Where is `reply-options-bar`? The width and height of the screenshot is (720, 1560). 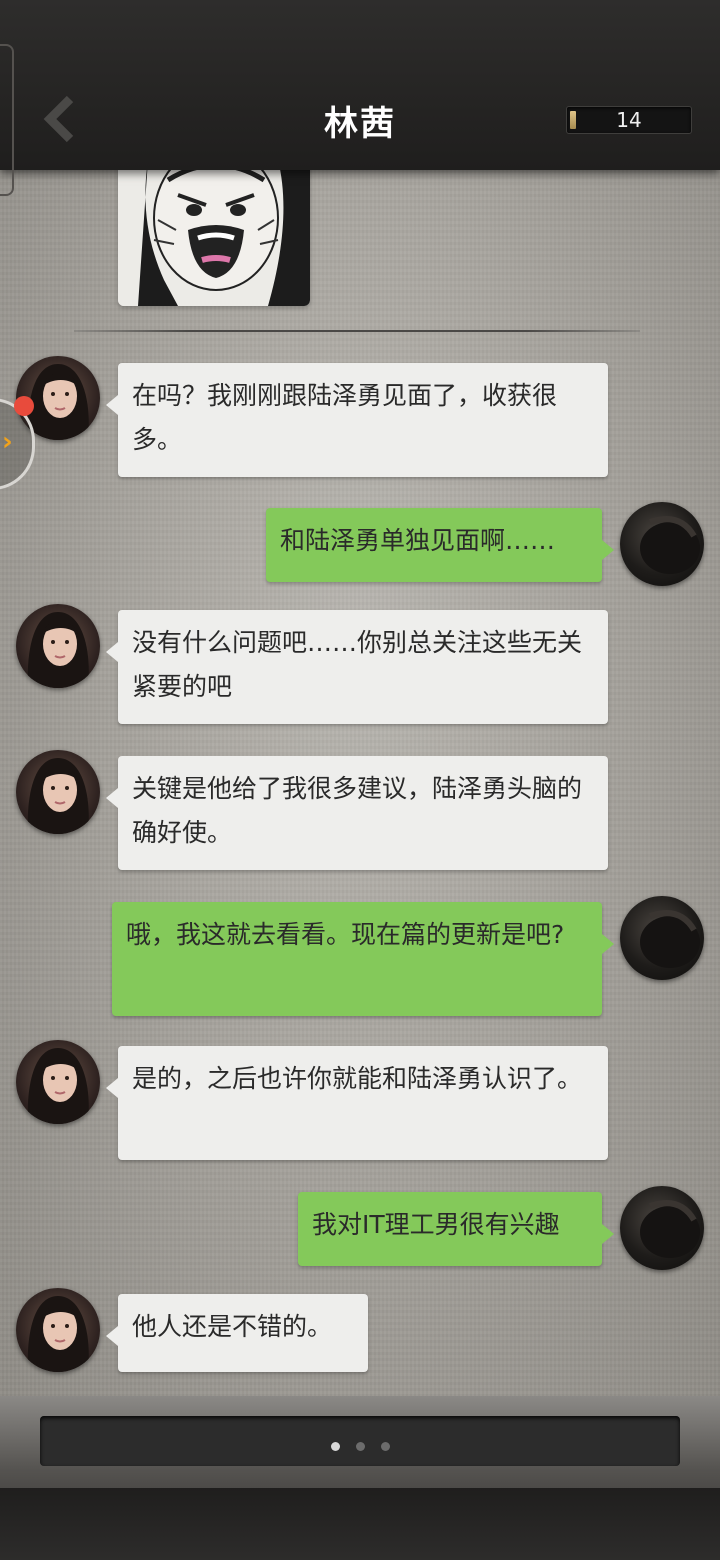
reply-options-bar is located at coordinates (360, 1441).